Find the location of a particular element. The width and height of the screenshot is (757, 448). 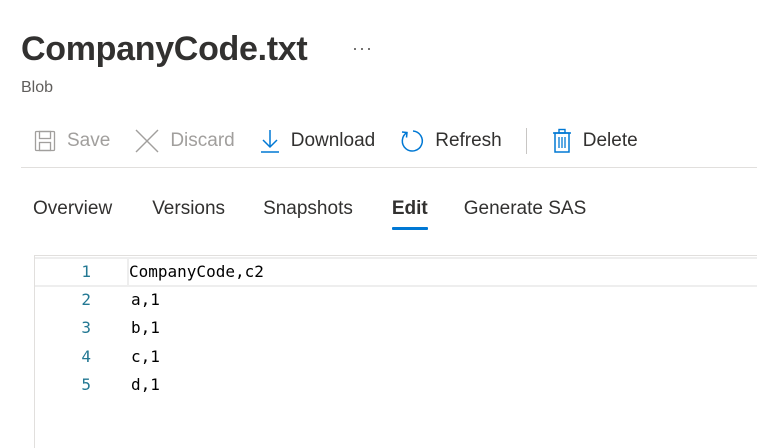

save-button: Save is located at coordinates (71, 141).